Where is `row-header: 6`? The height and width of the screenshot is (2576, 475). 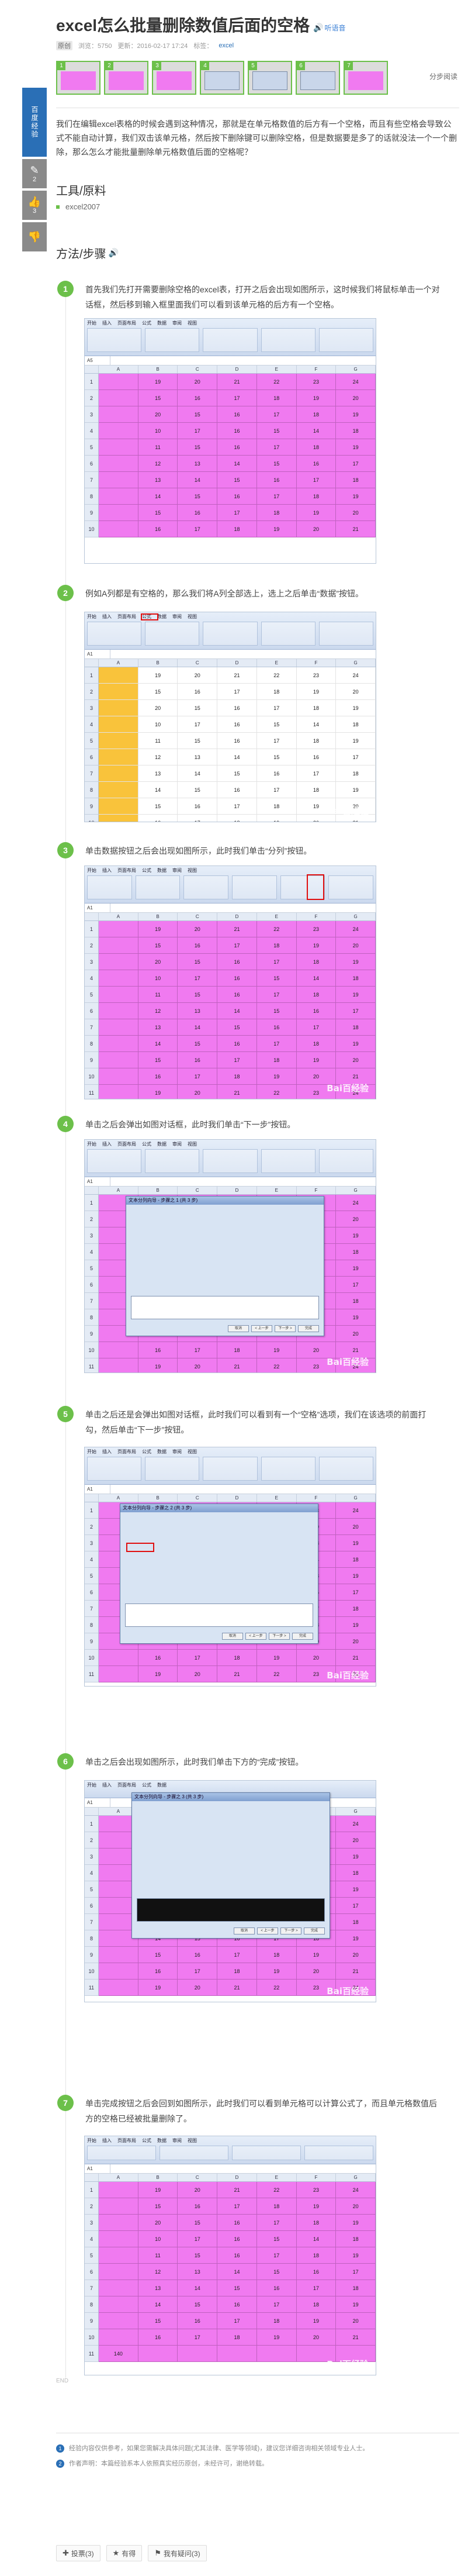
row-header: 6 is located at coordinates (92, 1906).